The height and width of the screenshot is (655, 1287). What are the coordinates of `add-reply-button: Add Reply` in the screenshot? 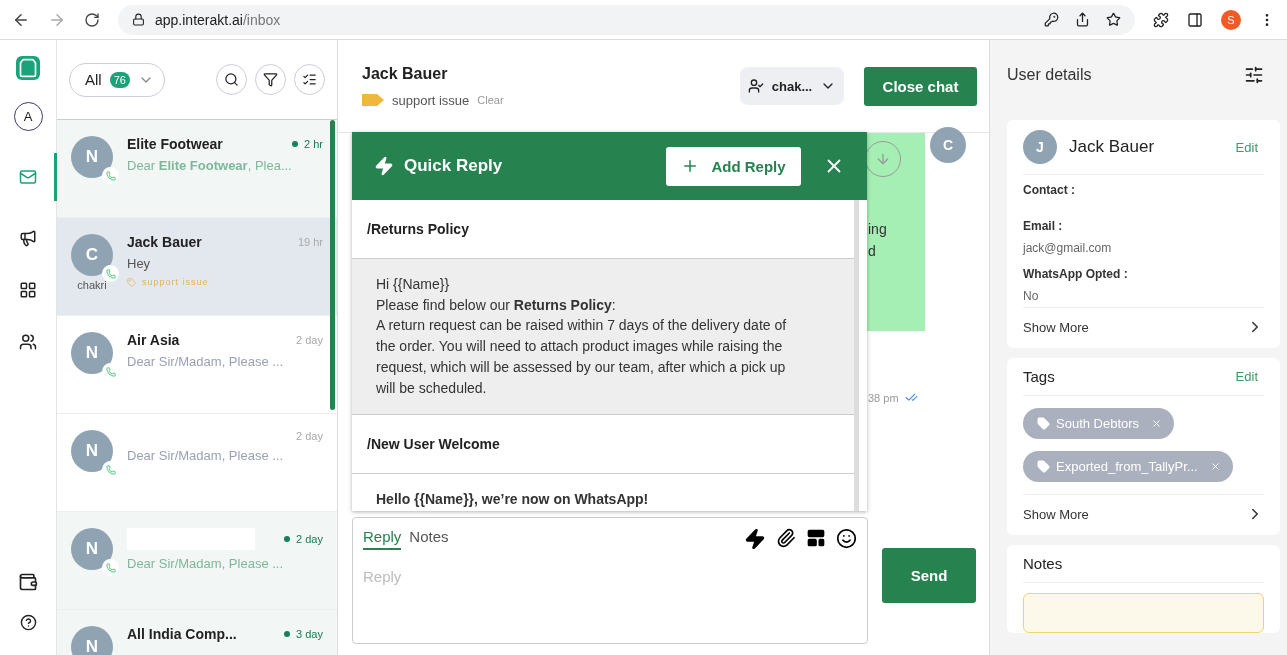 It's located at (733, 166).